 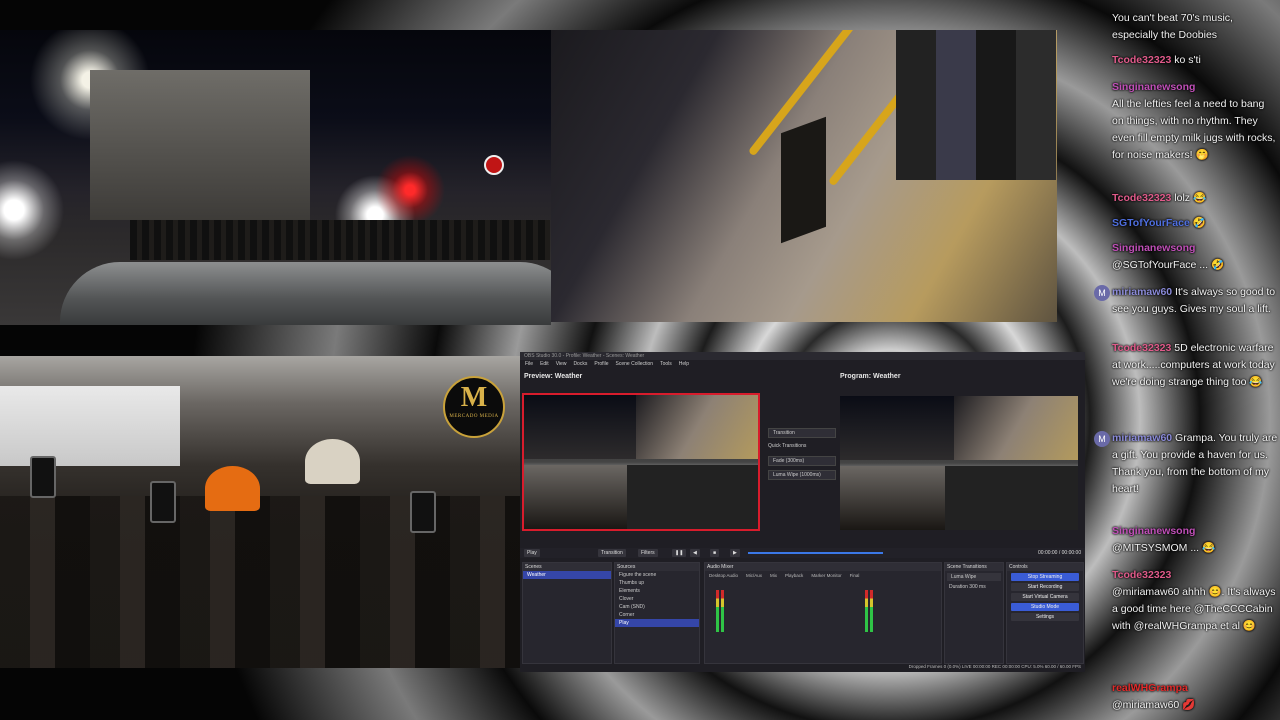 What do you see at coordinates (305, 293) in the screenshot?
I see `car` at bounding box center [305, 293].